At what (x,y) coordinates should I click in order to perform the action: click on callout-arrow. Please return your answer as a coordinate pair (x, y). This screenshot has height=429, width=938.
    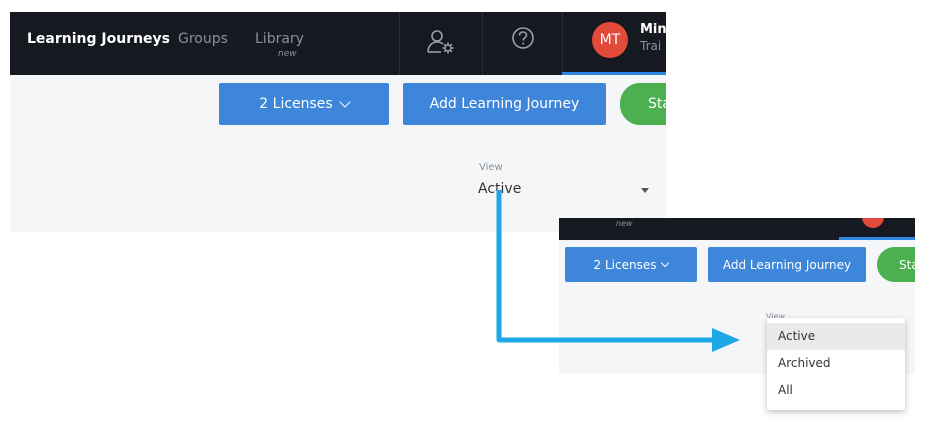
    Looking at the image, I should click on (618, 271).